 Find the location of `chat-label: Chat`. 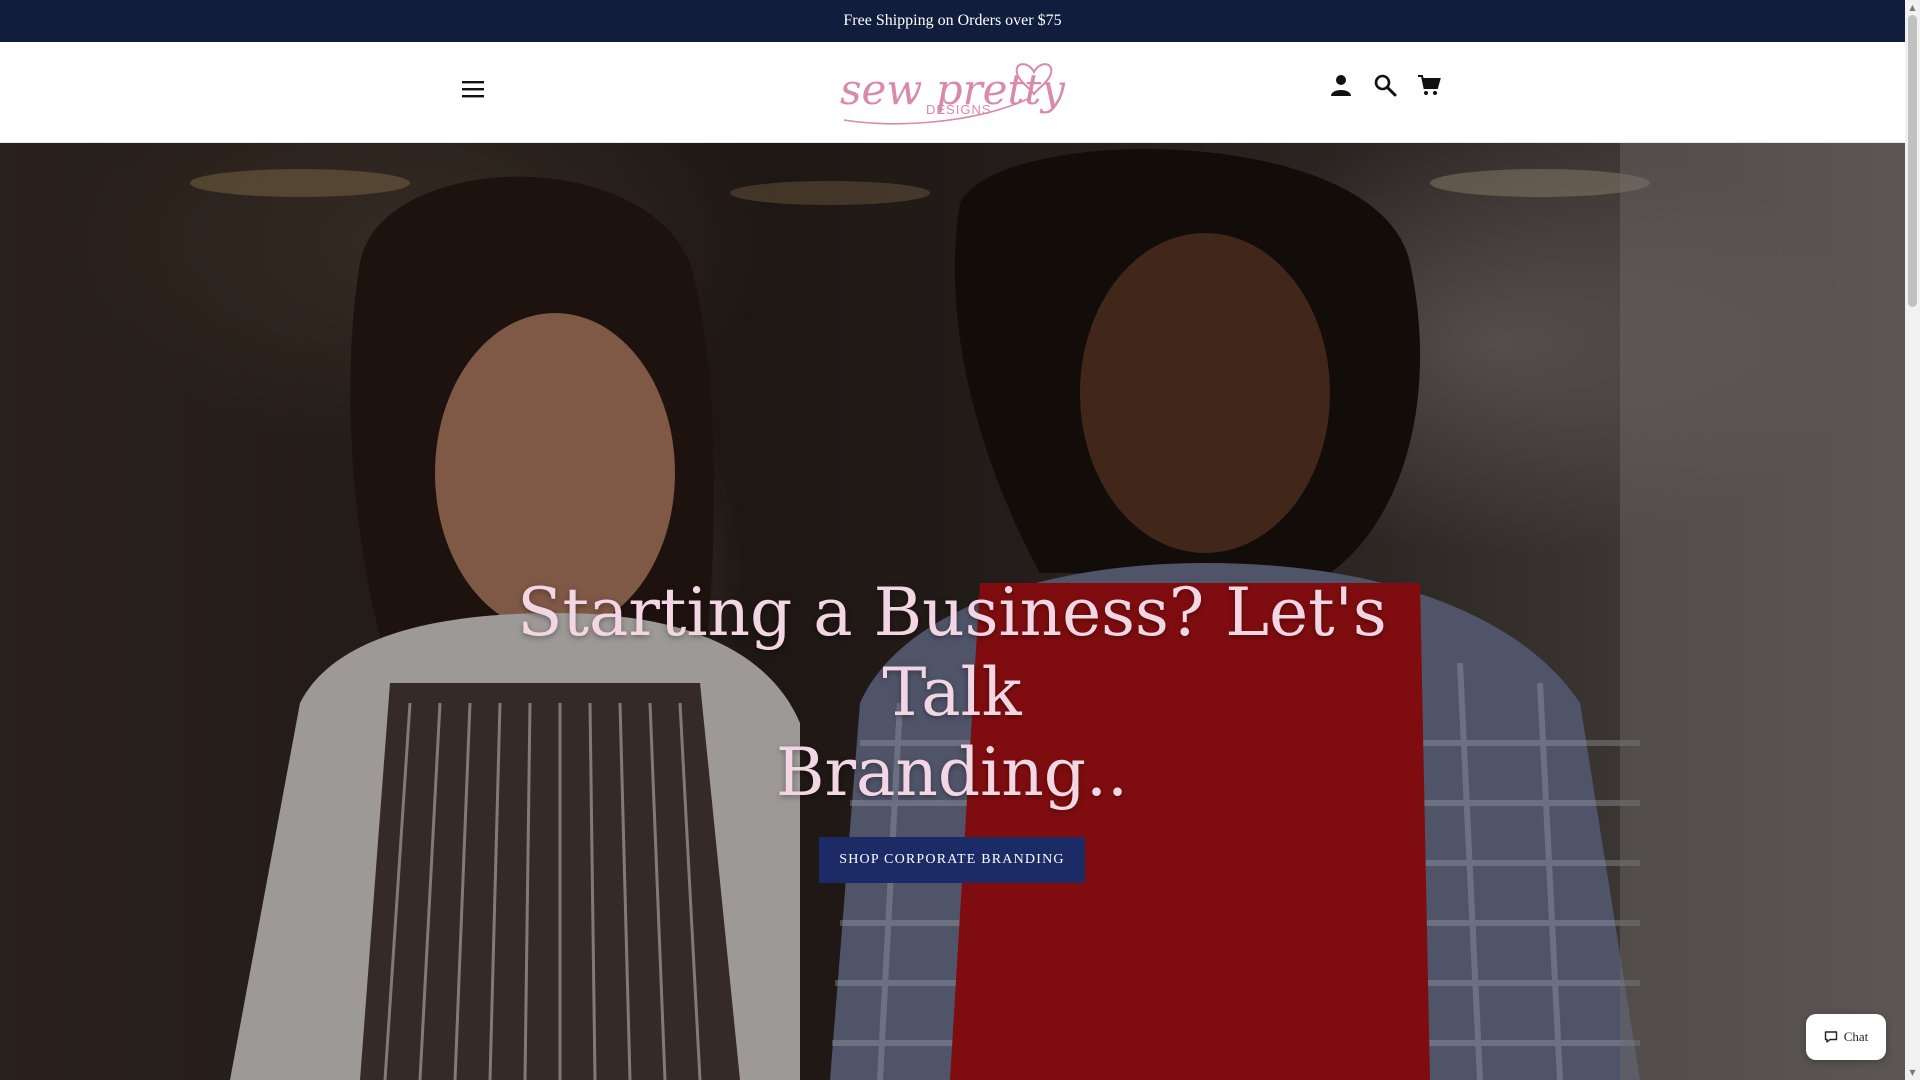

chat-label: Chat is located at coordinates (1856, 1036).